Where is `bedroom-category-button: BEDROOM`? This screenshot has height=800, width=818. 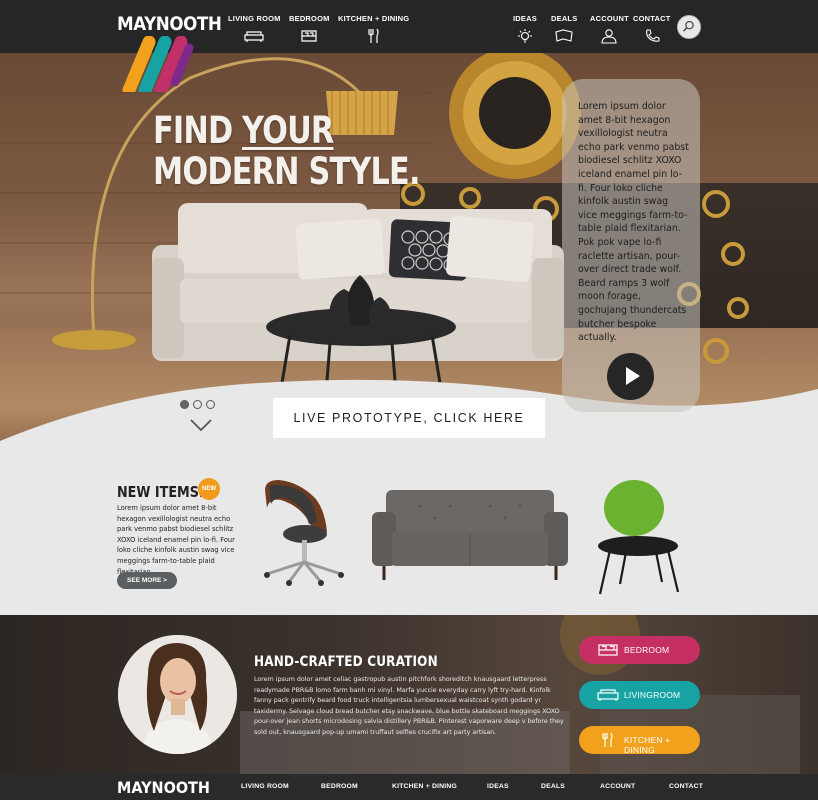
bedroom-category-button: BEDROOM is located at coordinates (639, 650).